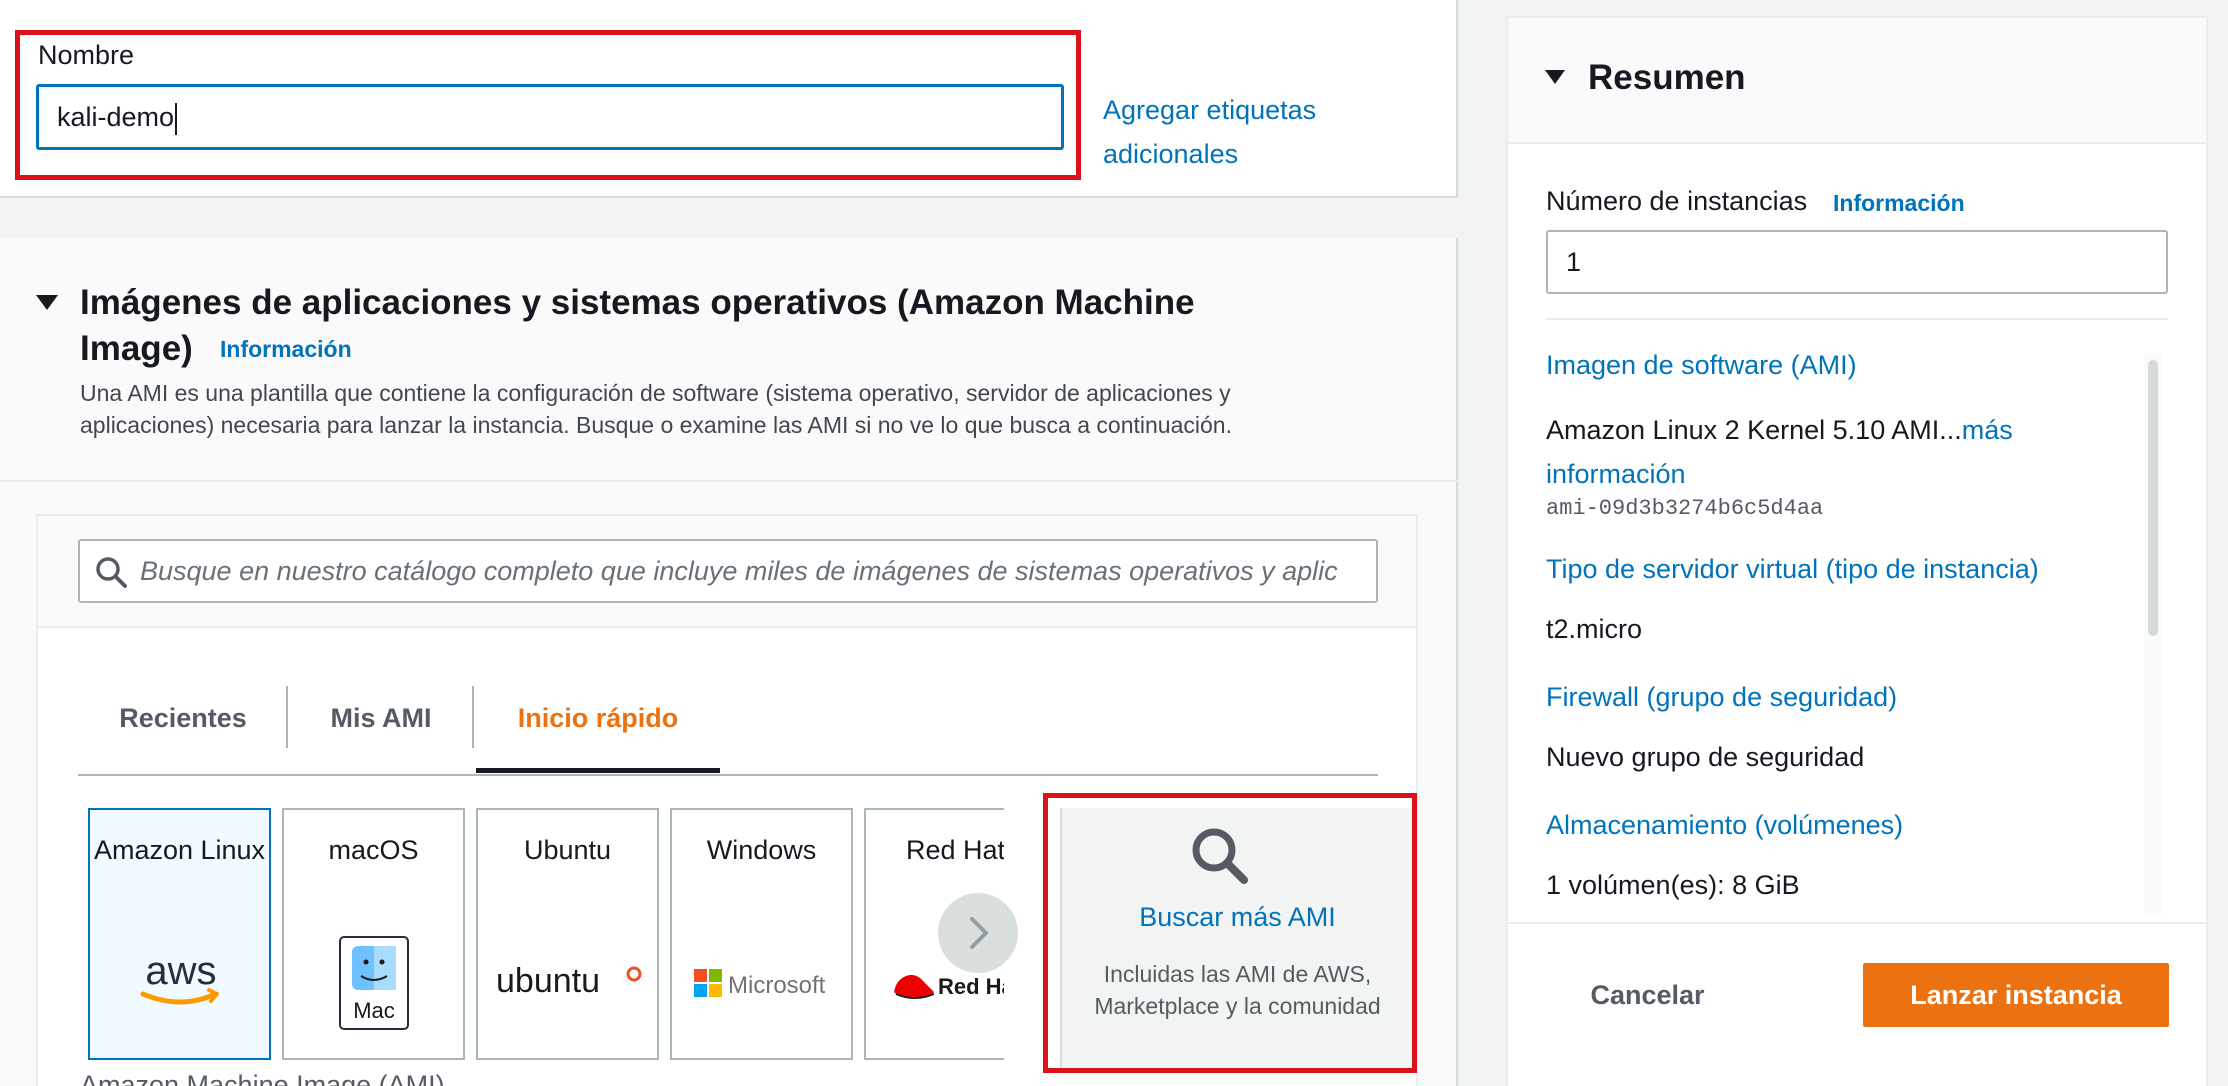  What do you see at coordinates (1899, 203) in the screenshot?
I see `instances-info-link: Información` at bounding box center [1899, 203].